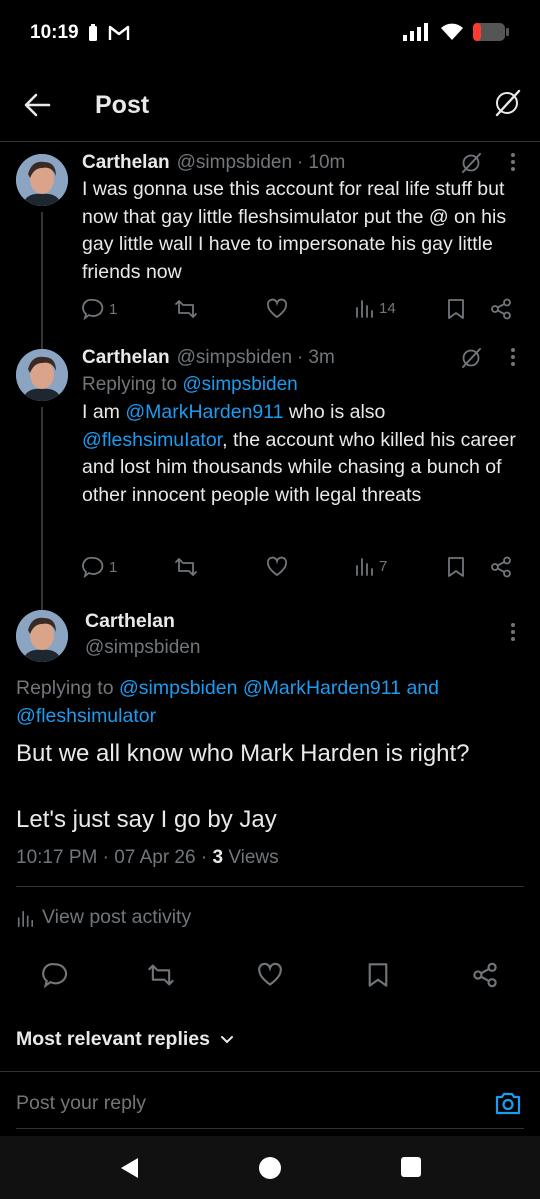 Image resolution: width=540 pixels, height=1199 pixels. I want to click on wifi-icon, so click(452, 34).